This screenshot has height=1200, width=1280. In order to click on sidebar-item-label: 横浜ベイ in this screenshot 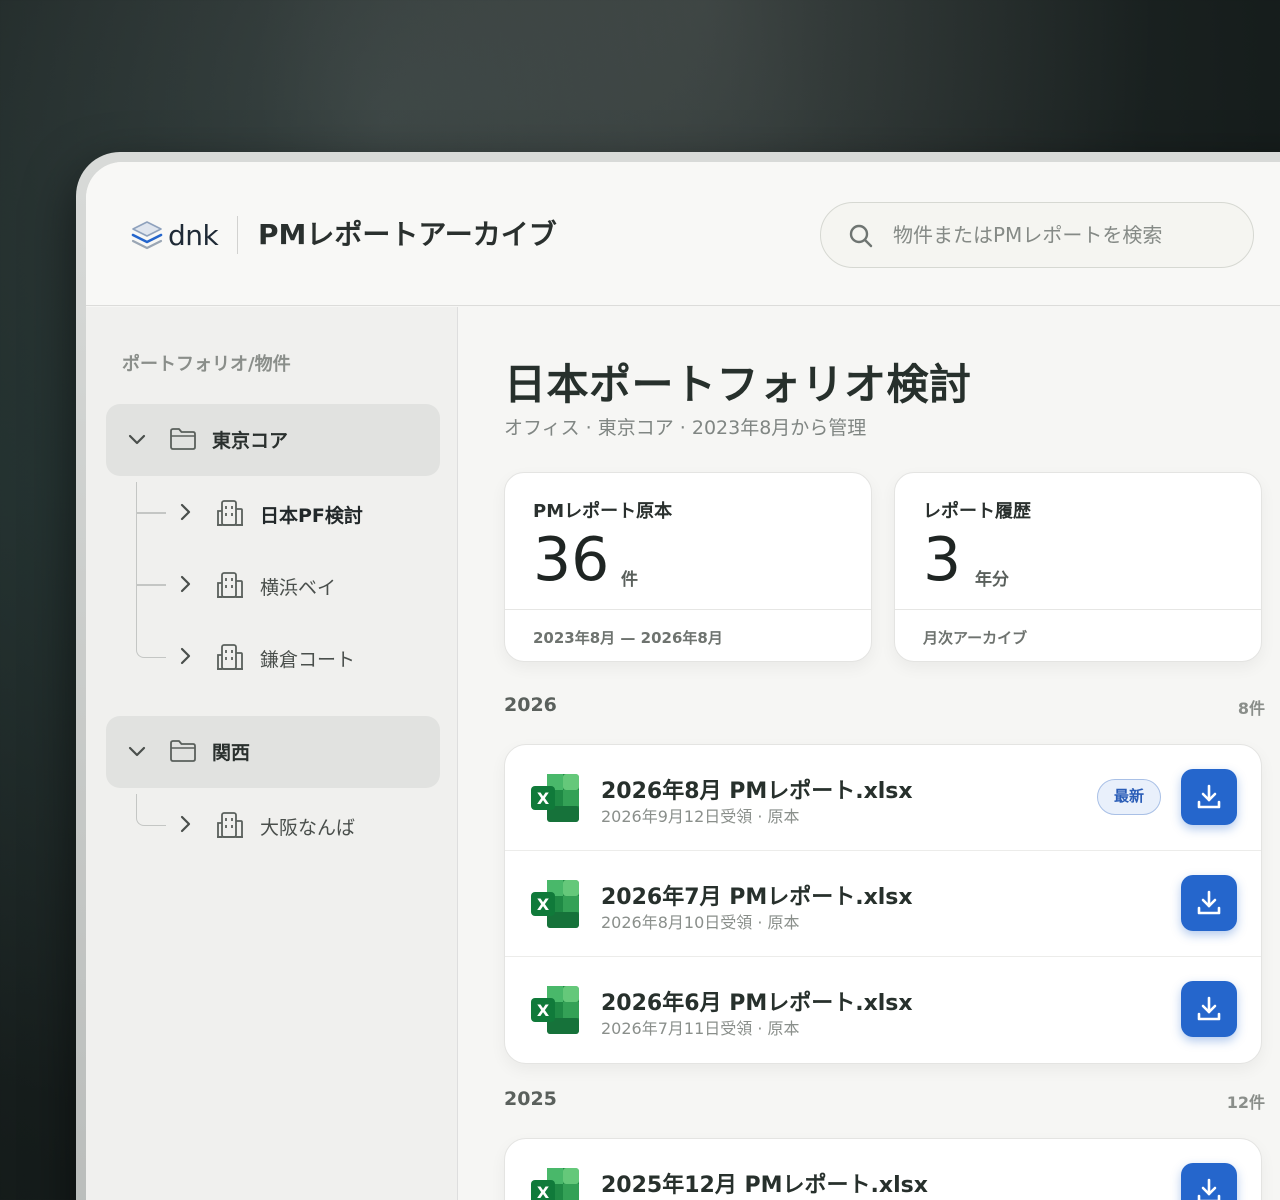, I will do `click(298, 588)`.